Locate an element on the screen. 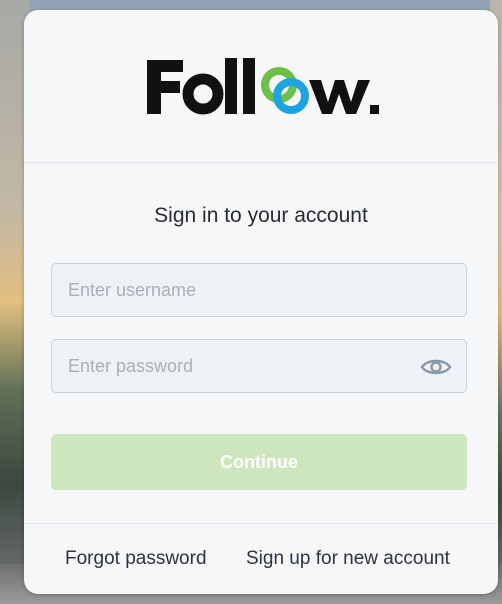 The height and width of the screenshot is (604, 502). follow-logo is located at coordinates (263, 86).